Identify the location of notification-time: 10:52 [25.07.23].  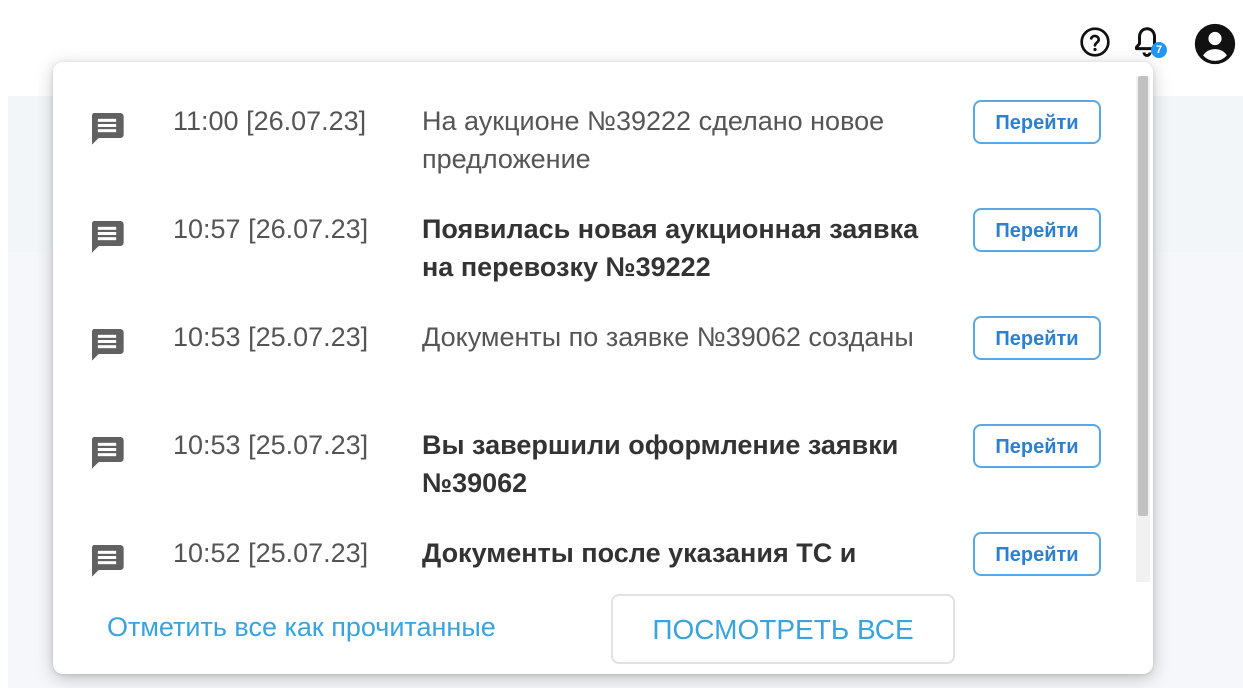
(271, 553).